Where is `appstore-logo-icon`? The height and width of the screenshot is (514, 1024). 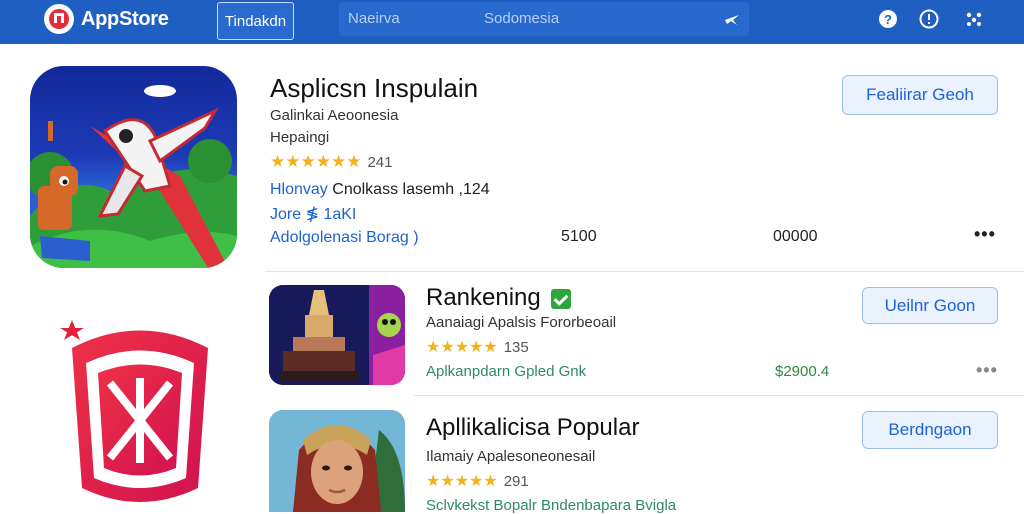
appstore-logo-icon is located at coordinates (59, 19).